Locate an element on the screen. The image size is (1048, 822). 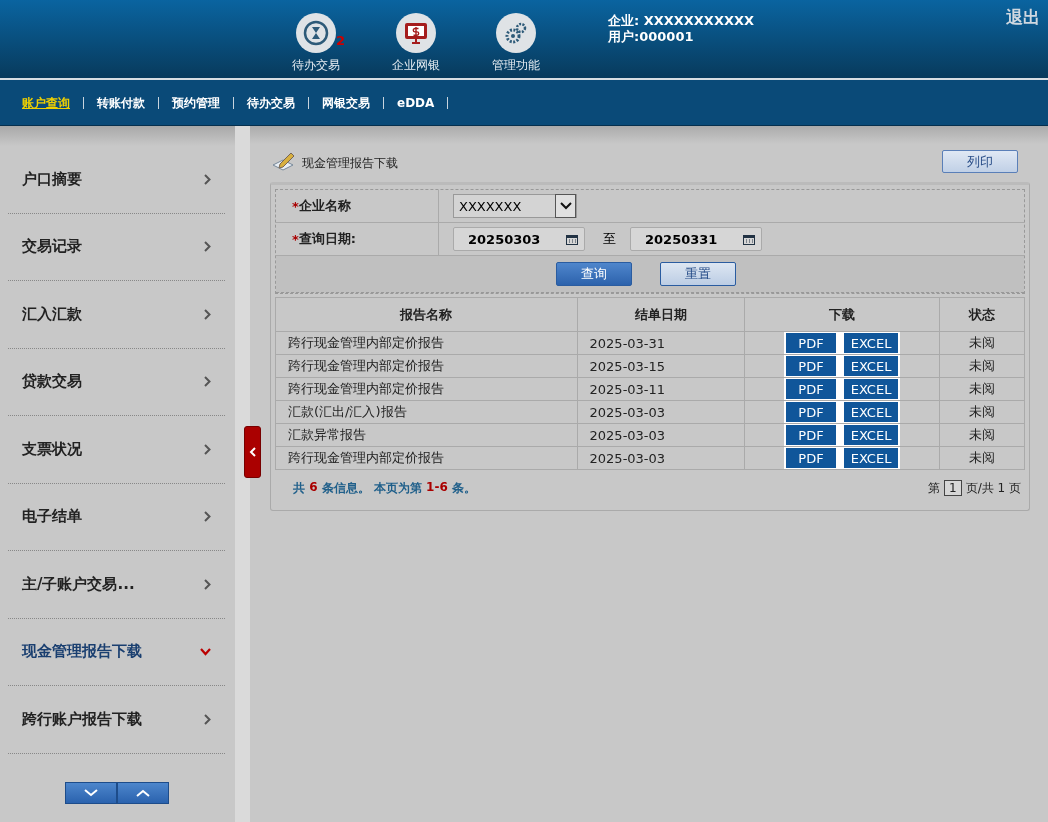
hourglass-icon is located at coordinates (316, 33).